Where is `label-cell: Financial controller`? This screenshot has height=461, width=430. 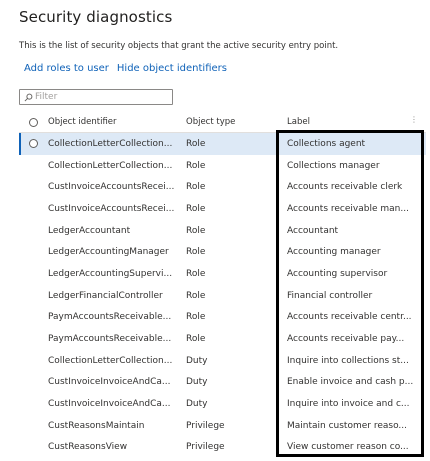
label-cell: Financial controller is located at coordinates (330, 295).